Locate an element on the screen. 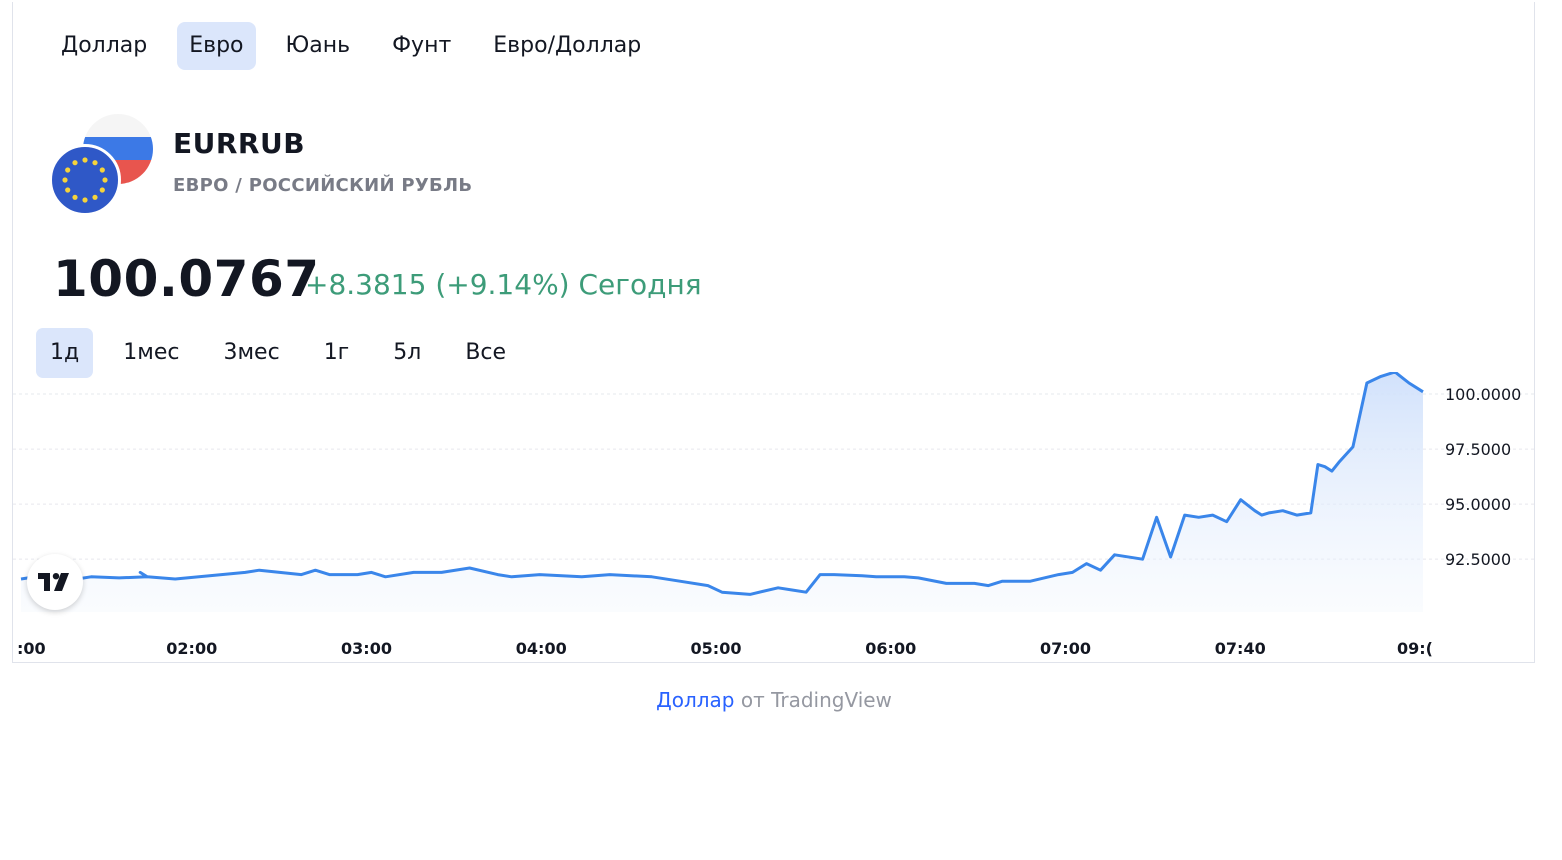 The width and height of the screenshot is (1562, 860). symbol-ticker: EURRUB is located at coordinates (239, 143).